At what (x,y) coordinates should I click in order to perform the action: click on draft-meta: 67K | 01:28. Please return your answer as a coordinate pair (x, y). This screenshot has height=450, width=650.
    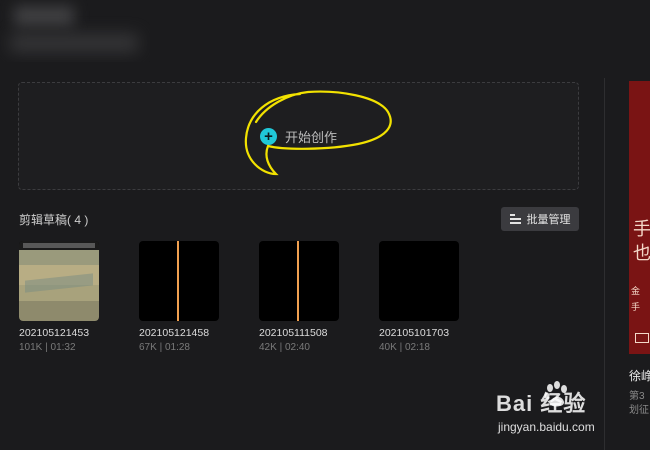
    Looking at the image, I should click on (164, 347).